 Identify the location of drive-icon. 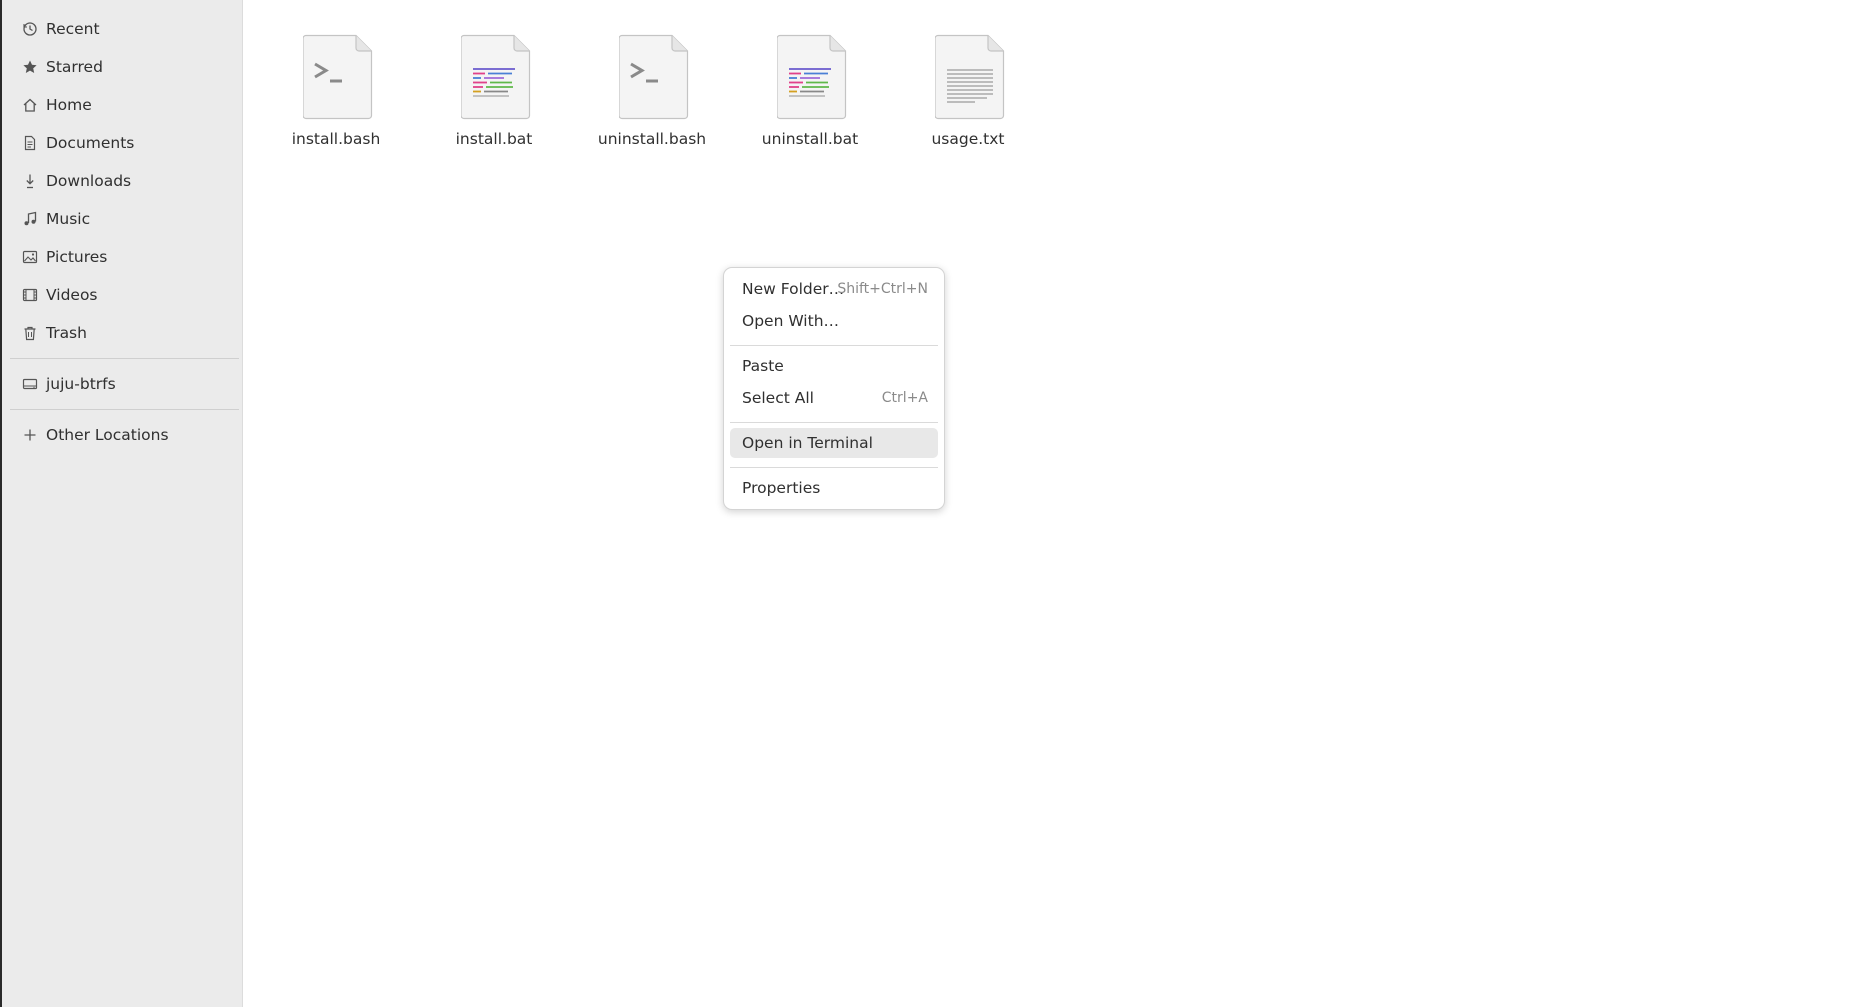
(30, 384).